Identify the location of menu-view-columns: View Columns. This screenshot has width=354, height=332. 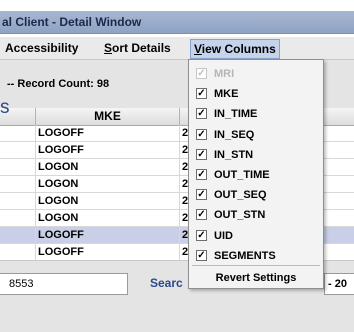
(235, 49).